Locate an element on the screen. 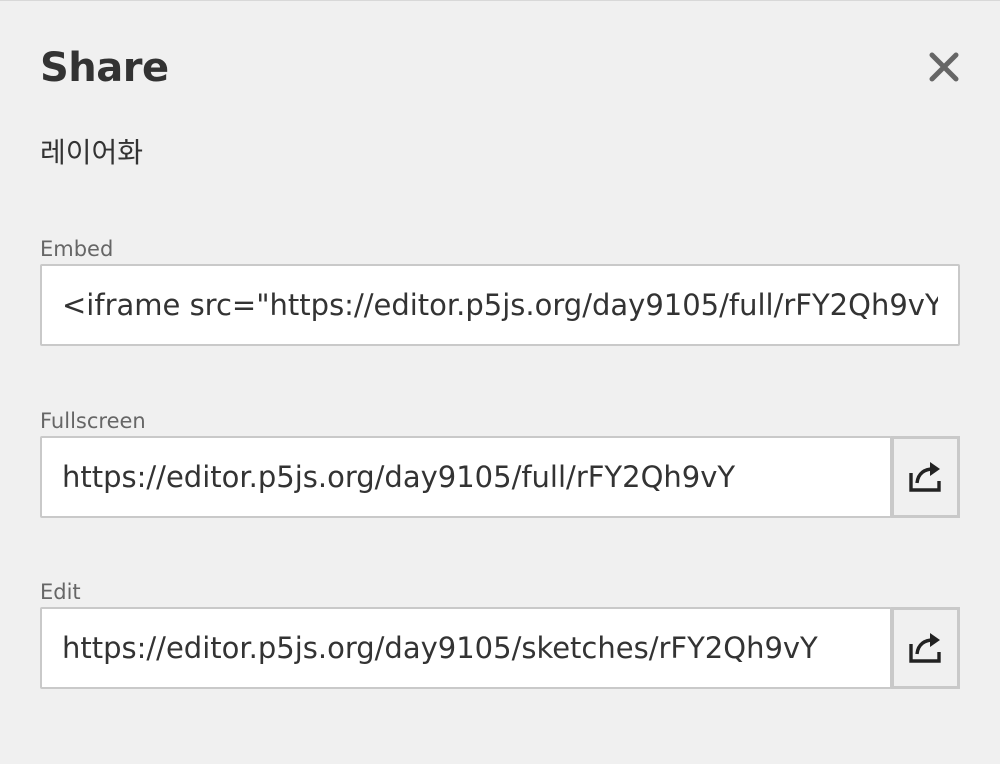  edit-label: Edit is located at coordinates (60, 592).